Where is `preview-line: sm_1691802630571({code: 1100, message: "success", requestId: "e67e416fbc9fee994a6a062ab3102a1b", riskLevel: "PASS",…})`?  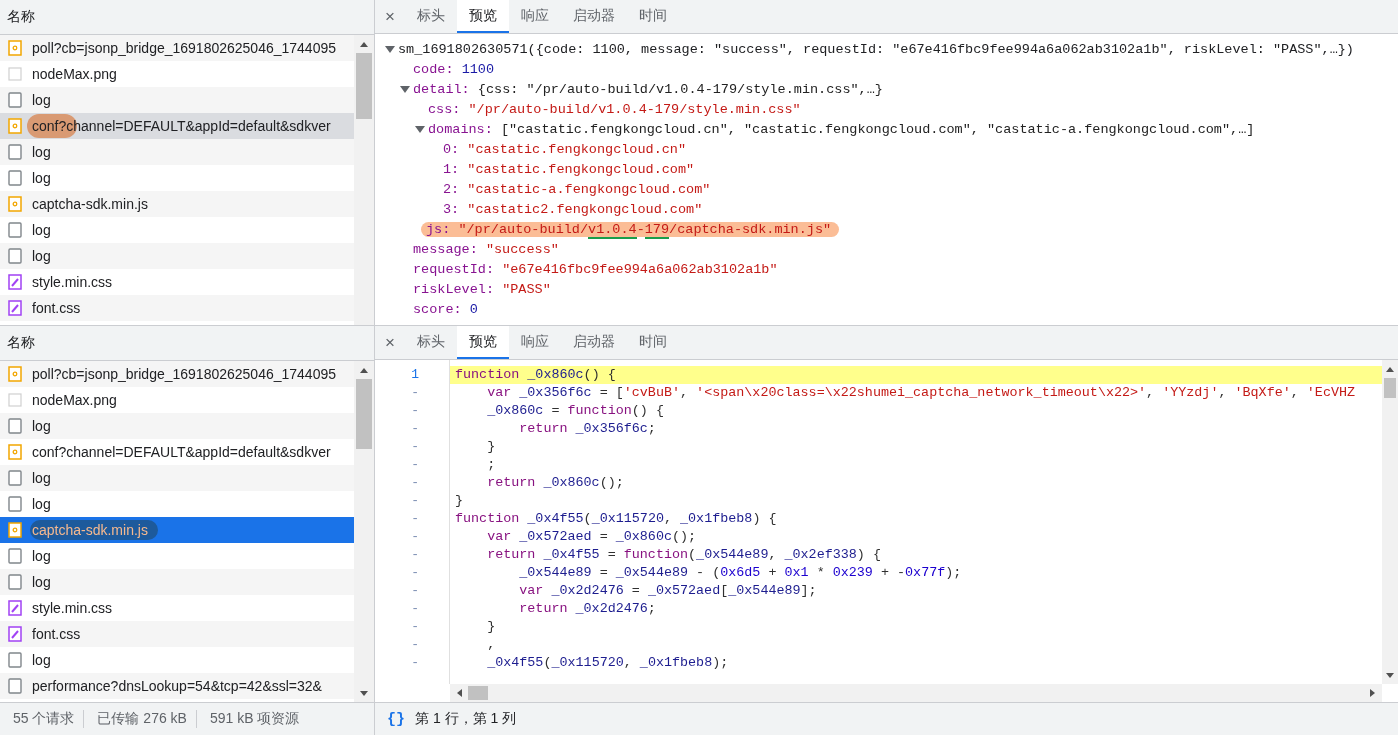 preview-line: sm_1691802630571({code: 1100, message: "success", requestId: "e67e416fbc9fee994a6a062ab3102a1b", riskLevel: "PASS",…}) is located at coordinates (876, 49).